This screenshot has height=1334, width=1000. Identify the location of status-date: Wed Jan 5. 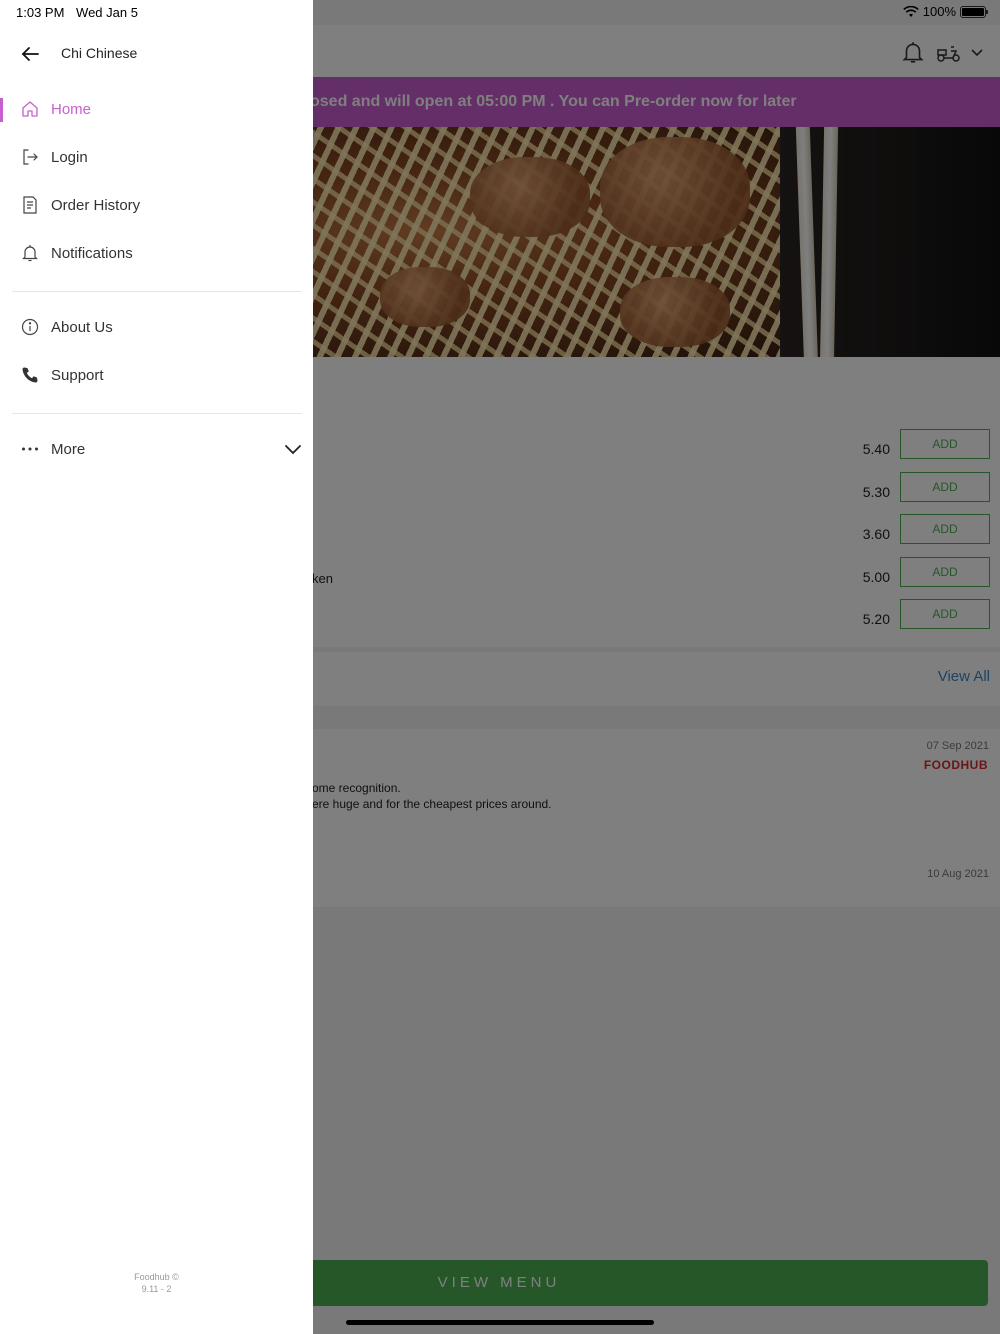
(107, 12).